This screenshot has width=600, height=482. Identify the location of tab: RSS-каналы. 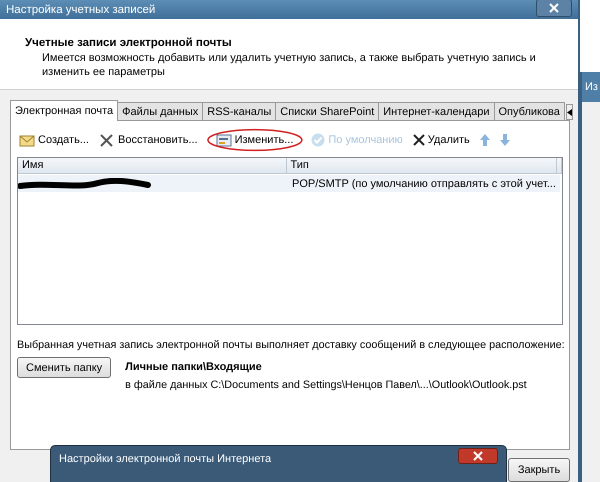
(239, 111).